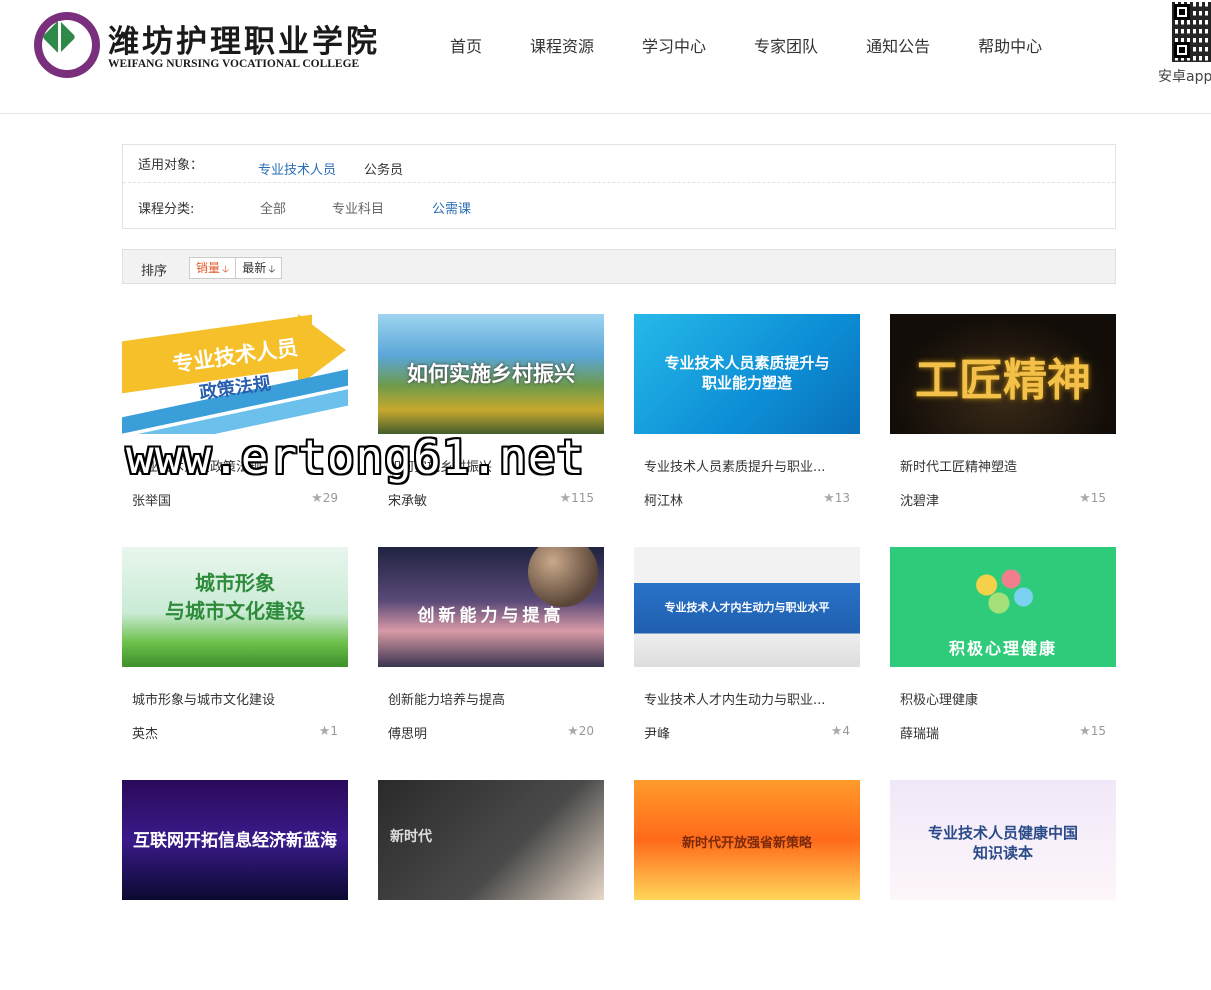 This screenshot has width=1211, height=990. What do you see at coordinates (1003, 607) in the screenshot?
I see `course-thumbnail: 积极心理健康` at bounding box center [1003, 607].